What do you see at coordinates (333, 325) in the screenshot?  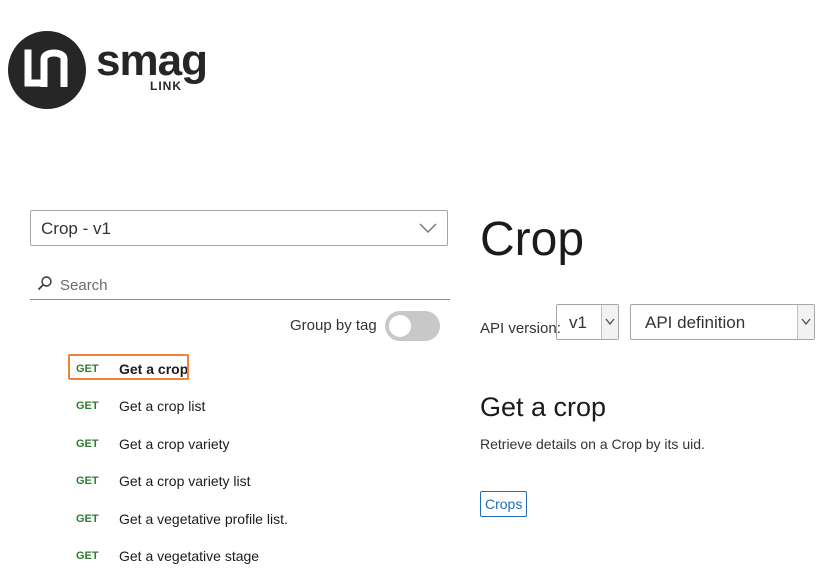 I see `group-by-tag-label: Group by tag` at bounding box center [333, 325].